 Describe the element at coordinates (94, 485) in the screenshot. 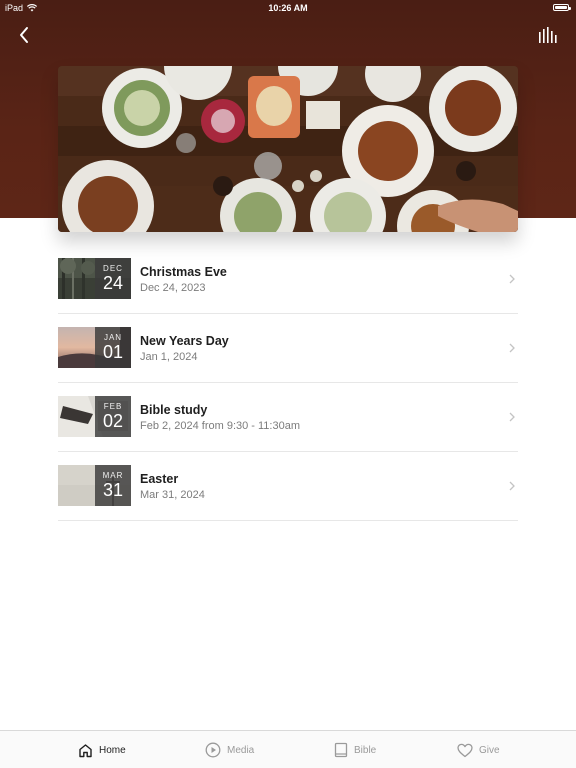

I see `event-thumbnail: MAR 31` at that location.